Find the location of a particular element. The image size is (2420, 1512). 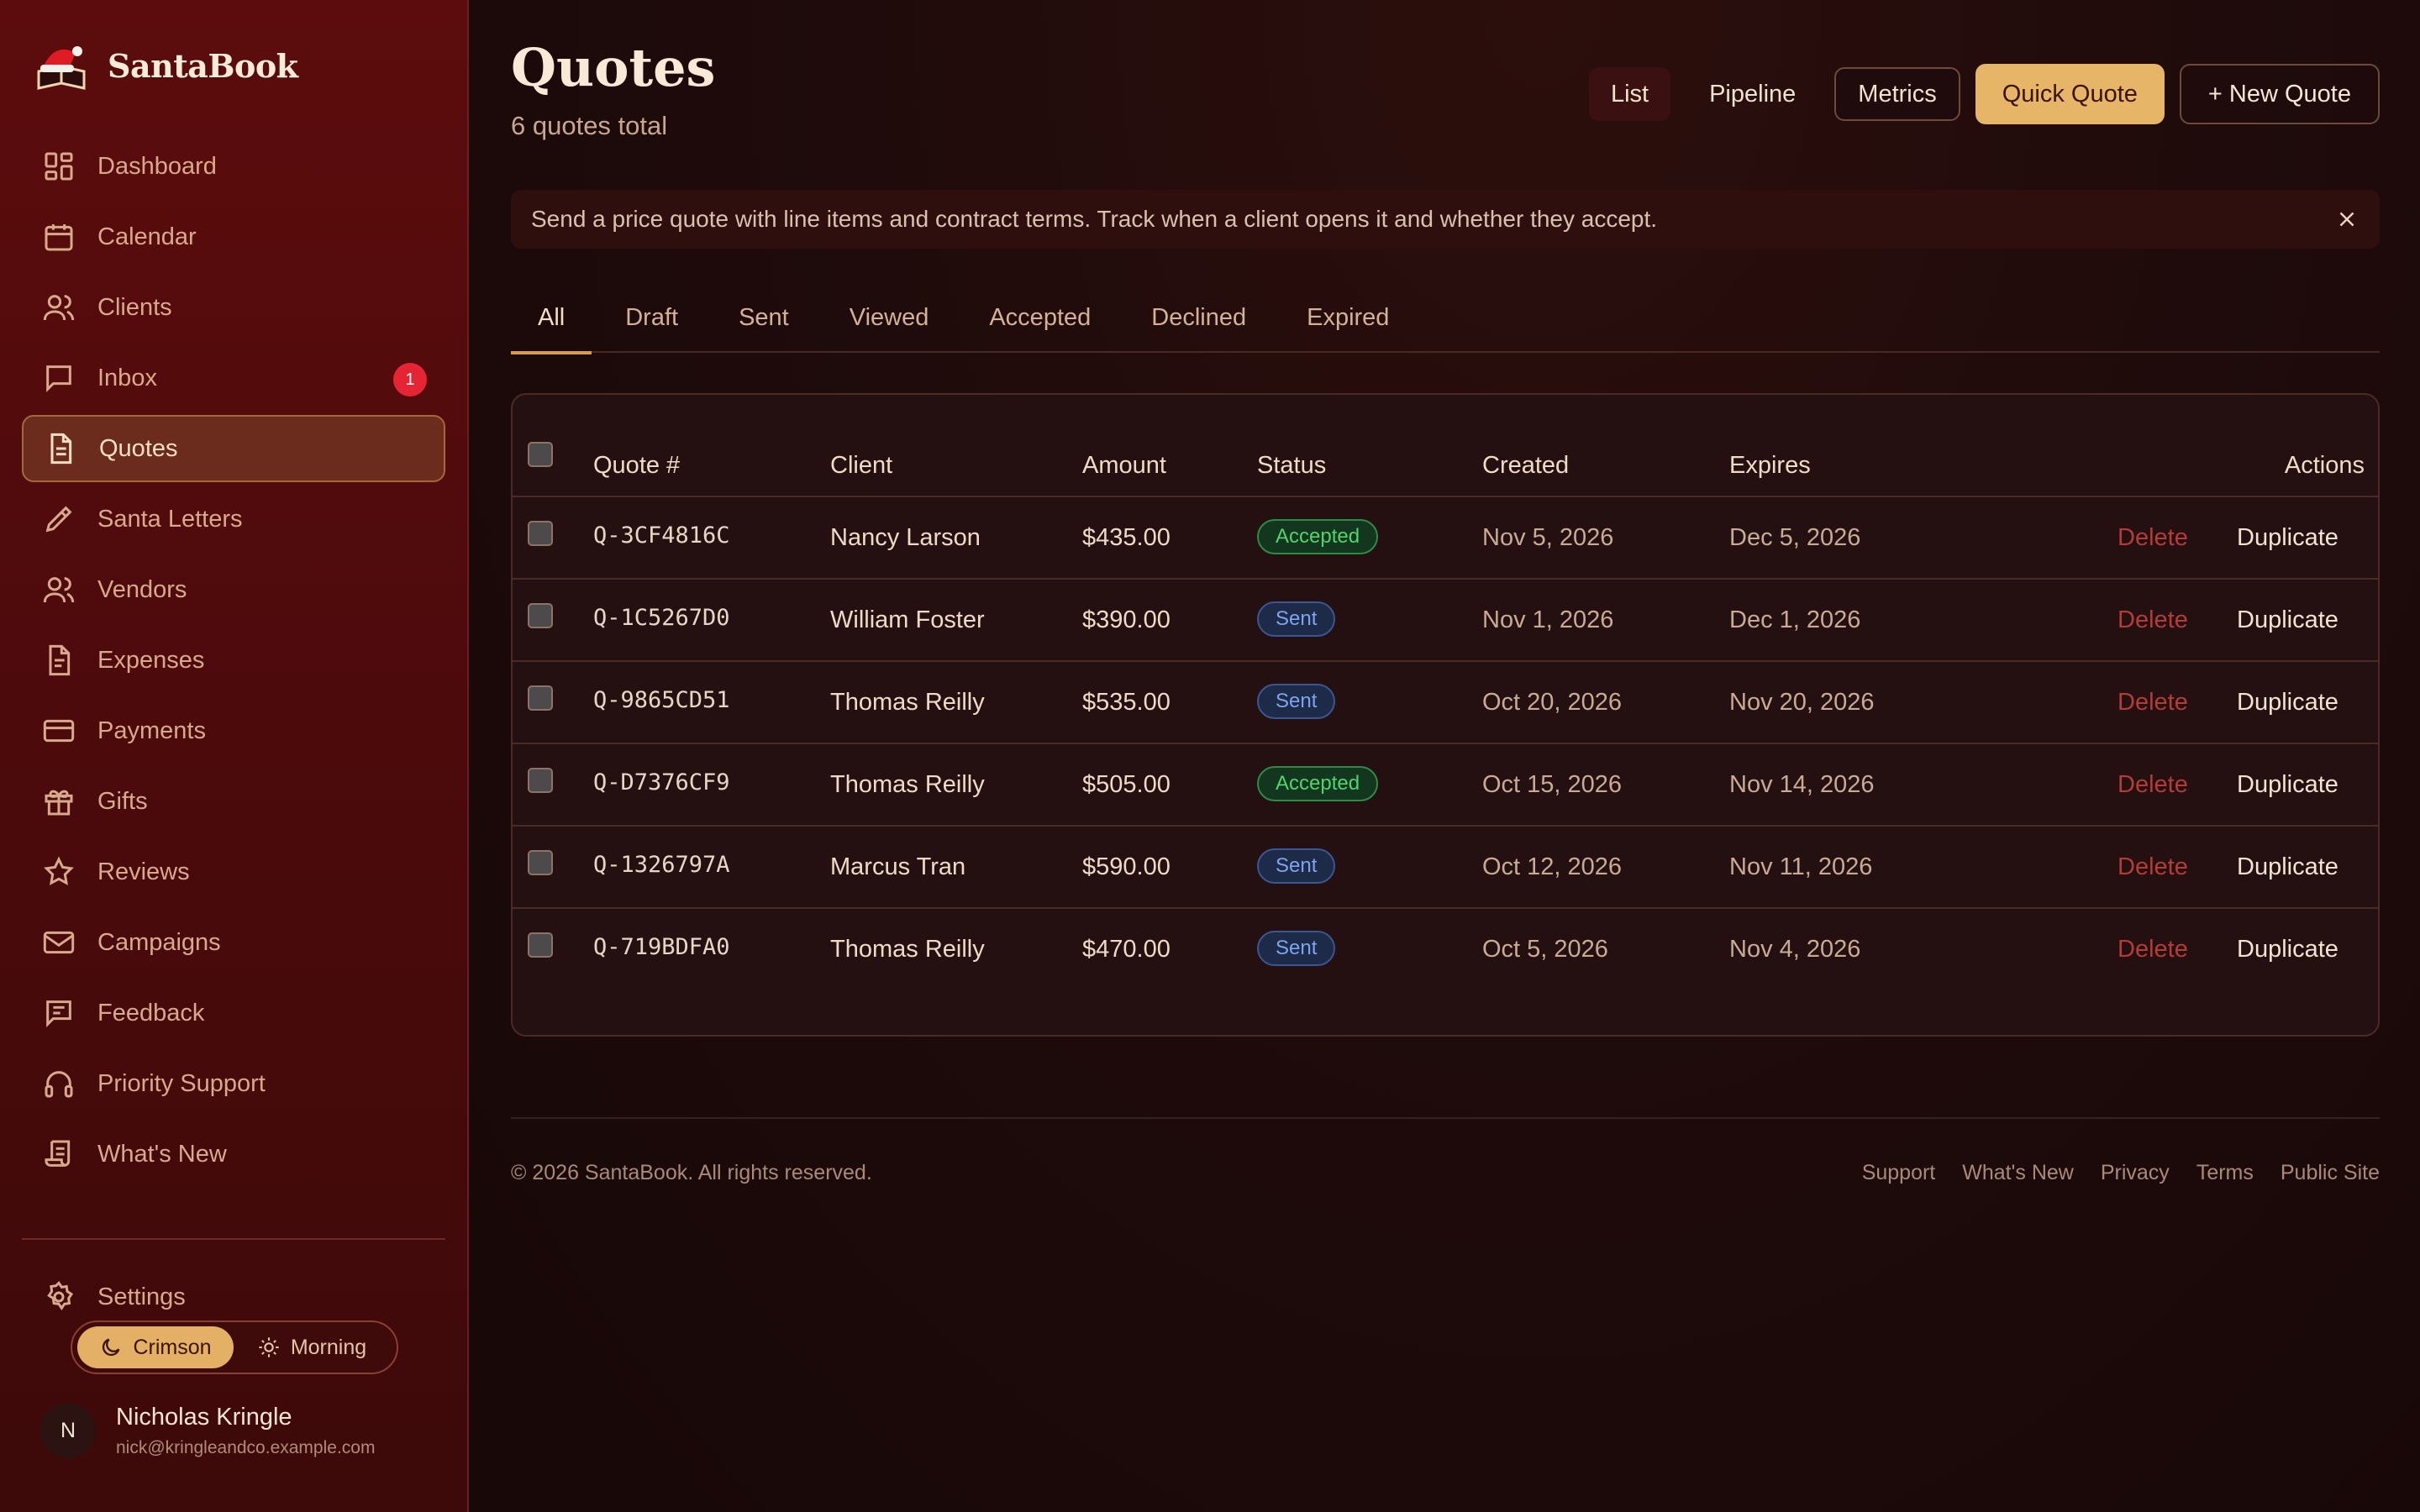

sidebar-item-quotes: Quotes is located at coordinates (233, 448).